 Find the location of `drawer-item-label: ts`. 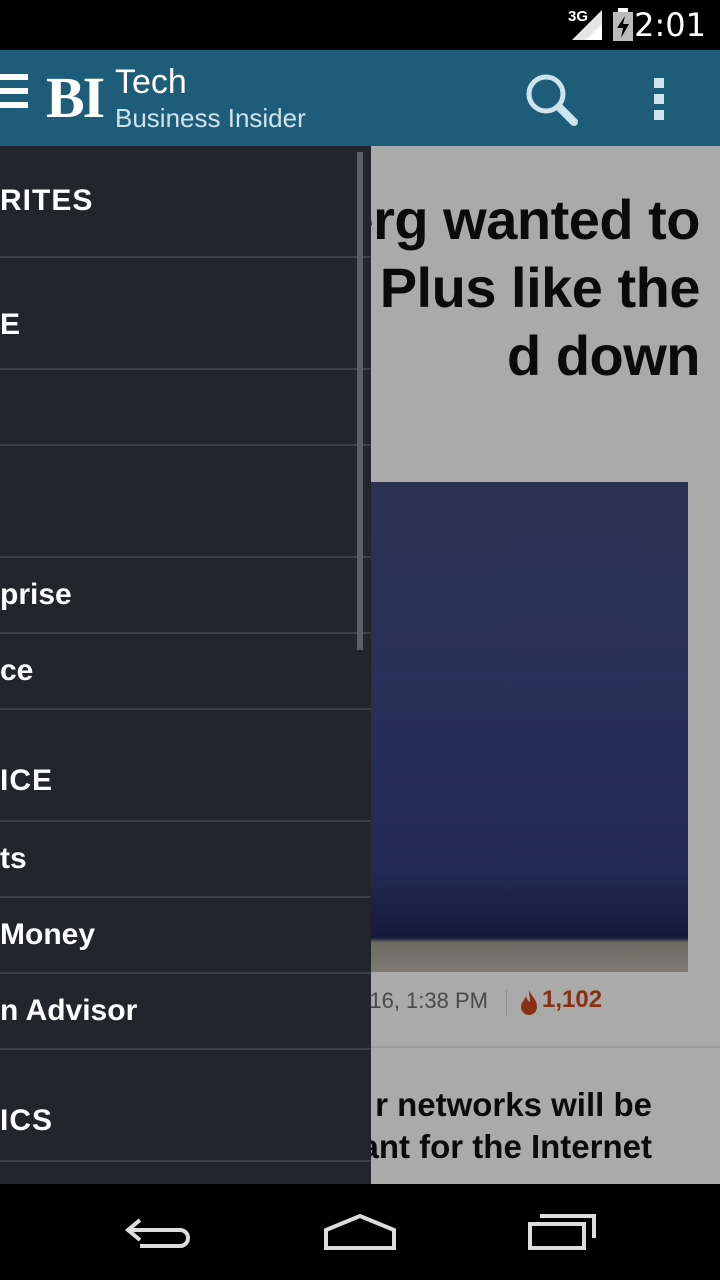

drawer-item-label: ts is located at coordinates (13, 858).